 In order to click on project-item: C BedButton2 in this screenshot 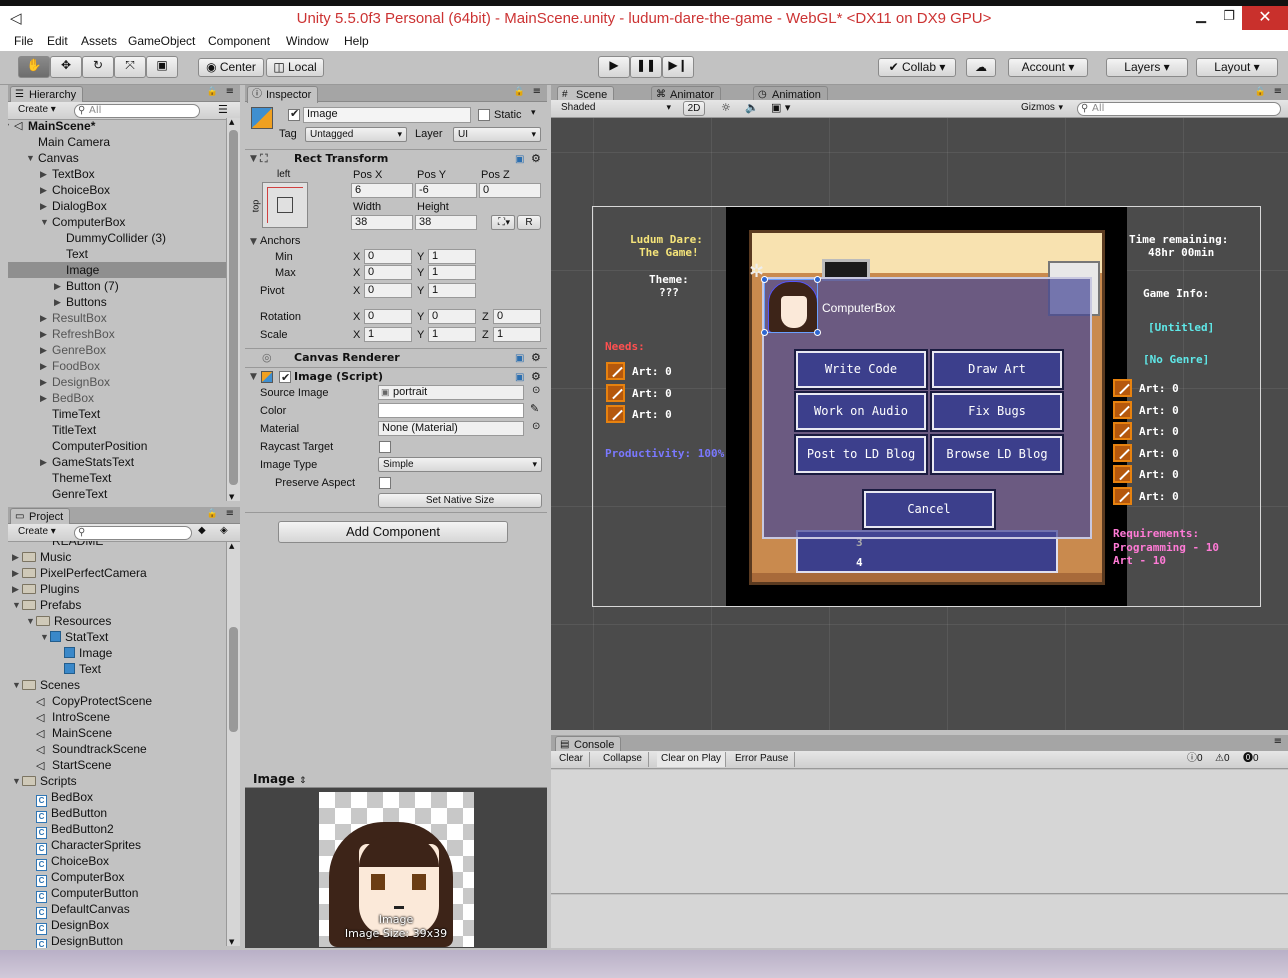, I will do `click(117, 830)`.